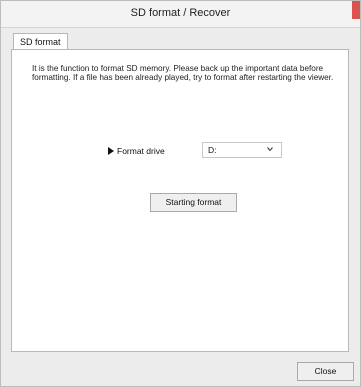  I want to click on window-title: SD format / Recover, so click(180, 13).